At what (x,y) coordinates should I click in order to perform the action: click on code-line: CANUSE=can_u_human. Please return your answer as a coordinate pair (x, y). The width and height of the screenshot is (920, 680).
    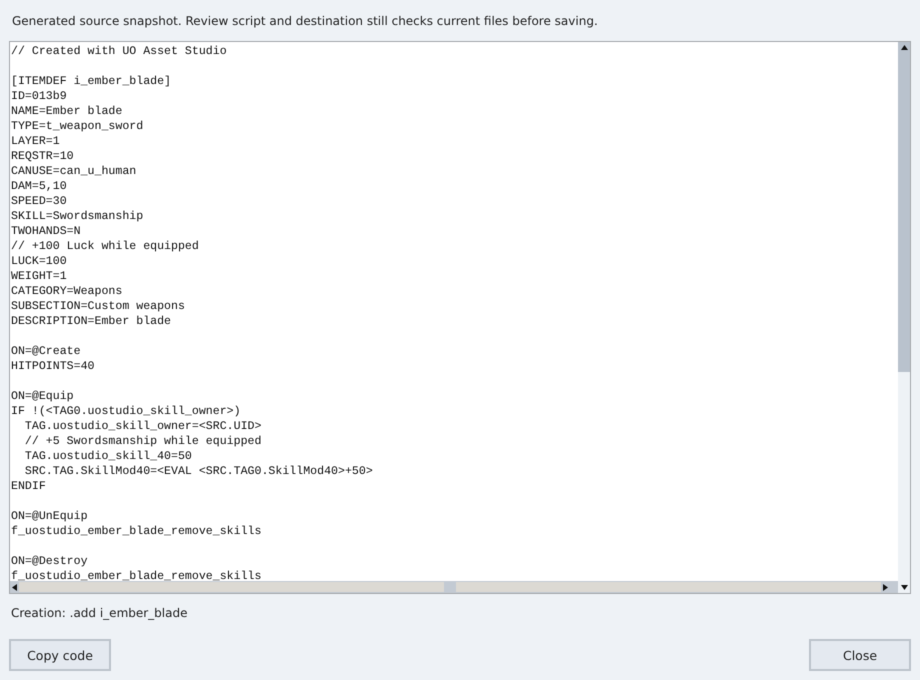
    Looking at the image, I should click on (74, 171).